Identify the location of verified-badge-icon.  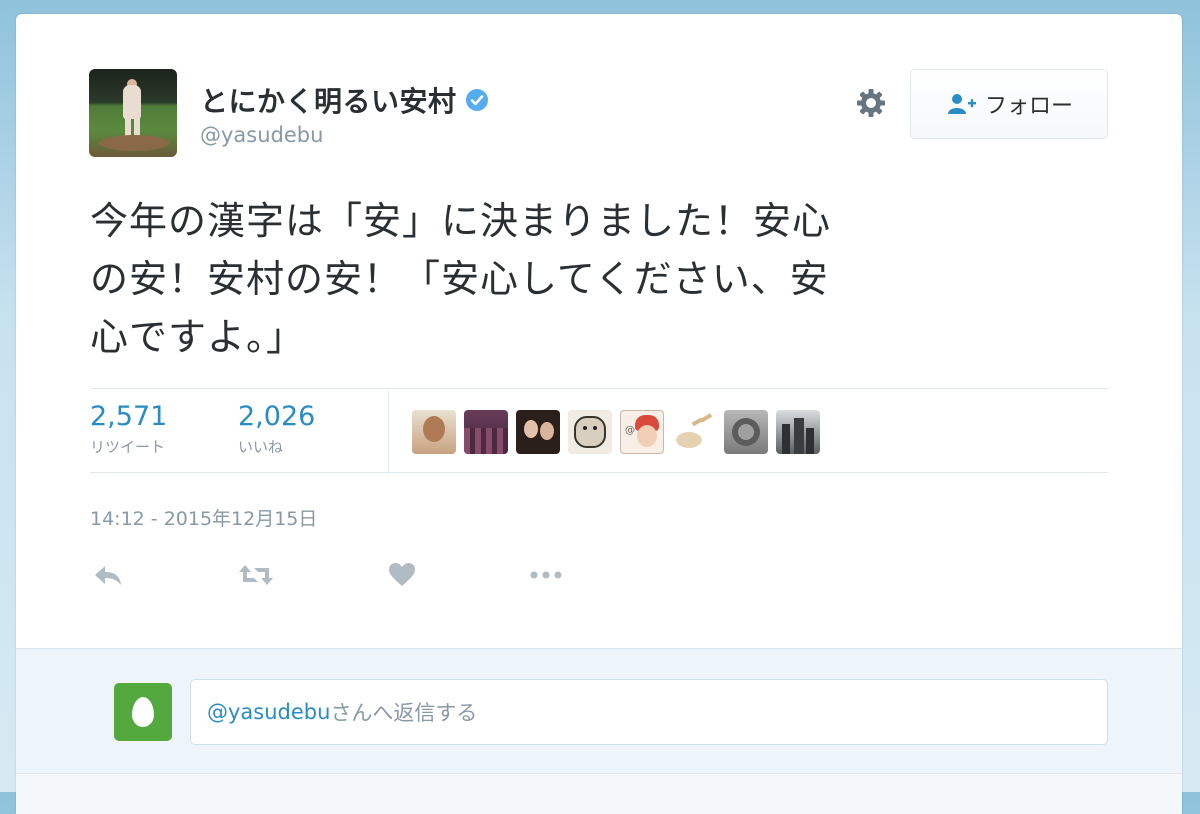
(476, 100).